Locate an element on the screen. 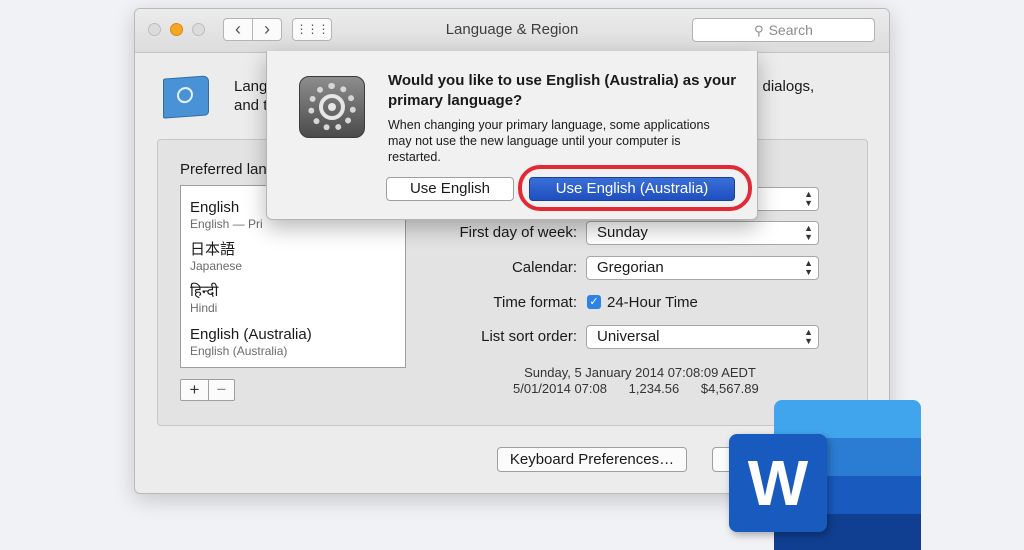 The height and width of the screenshot is (550, 1024). list-item: English English — Pri is located at coordinates (226, 215).